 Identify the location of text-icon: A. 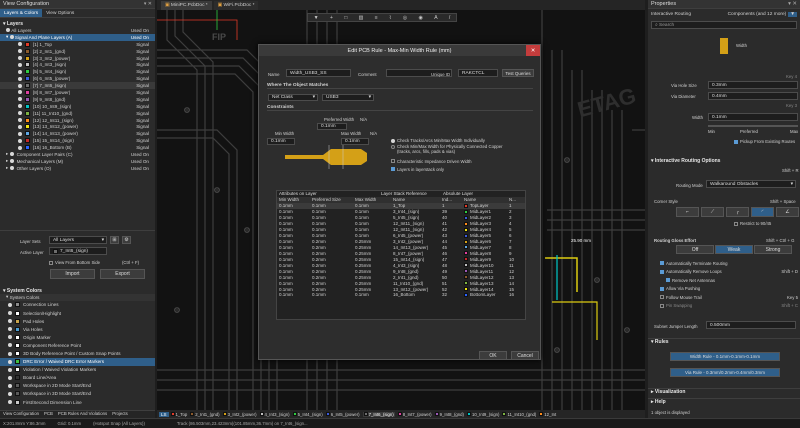
(435, 18).